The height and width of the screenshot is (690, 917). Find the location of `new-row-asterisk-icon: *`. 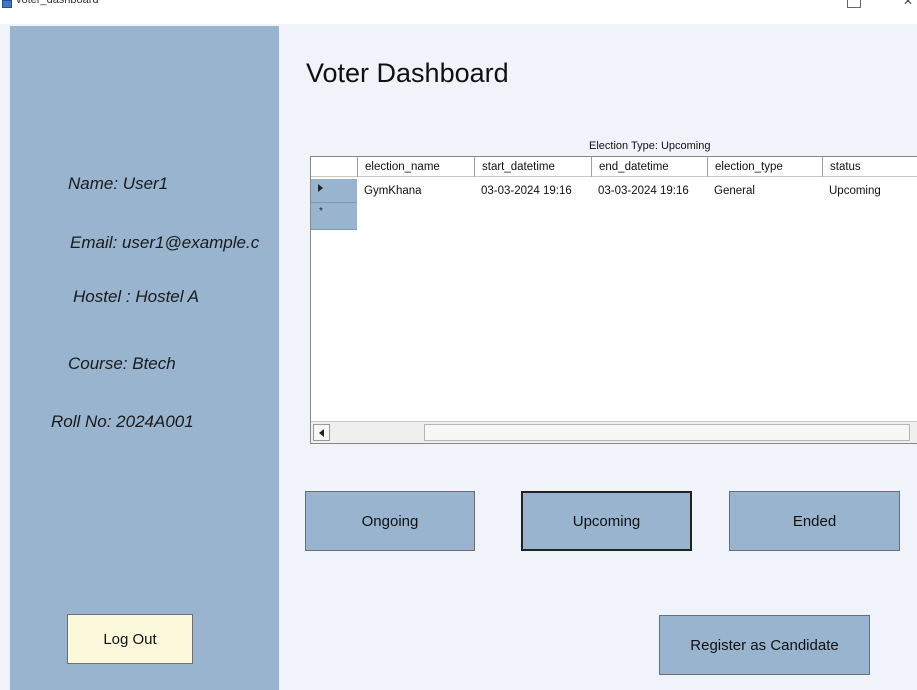

new-row-asterisk-icon: * is located at coordinates (321, 211).